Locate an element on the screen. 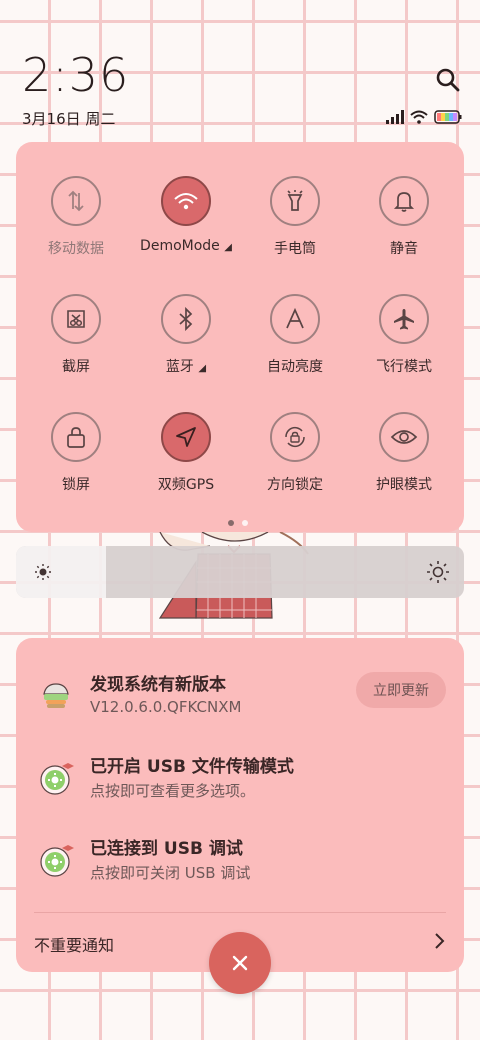  page-indicator is located at coordinates (238, 523).